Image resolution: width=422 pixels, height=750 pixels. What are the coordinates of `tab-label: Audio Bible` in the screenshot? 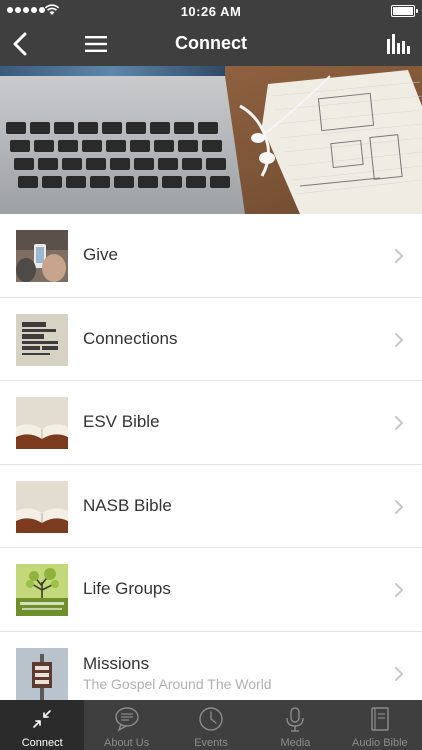 It's located at (380, 743).